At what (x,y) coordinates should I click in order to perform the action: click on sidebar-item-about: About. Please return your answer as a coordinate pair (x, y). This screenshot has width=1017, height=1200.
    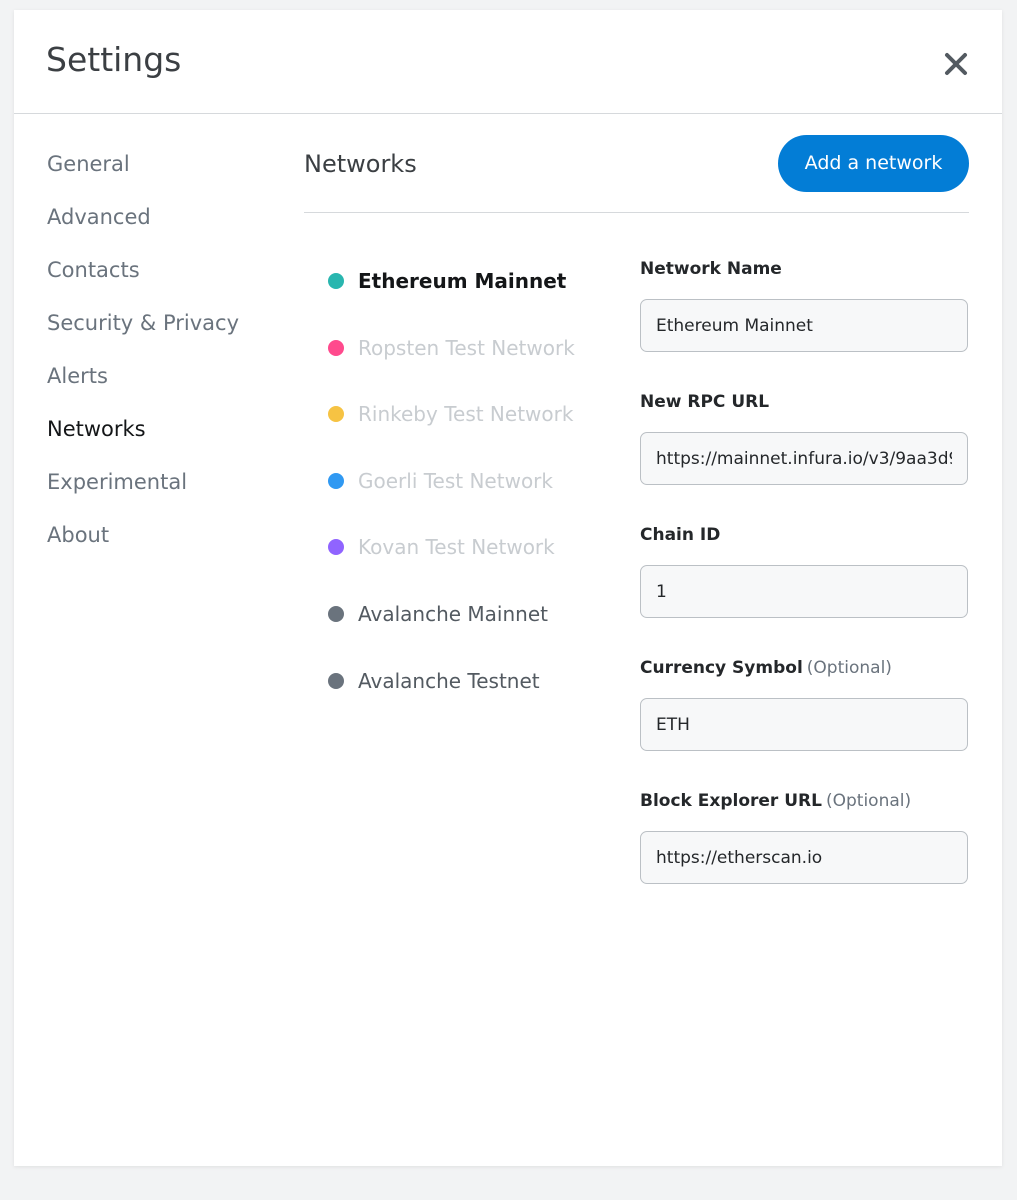
    Looking at the image, I should click on (172, 537).